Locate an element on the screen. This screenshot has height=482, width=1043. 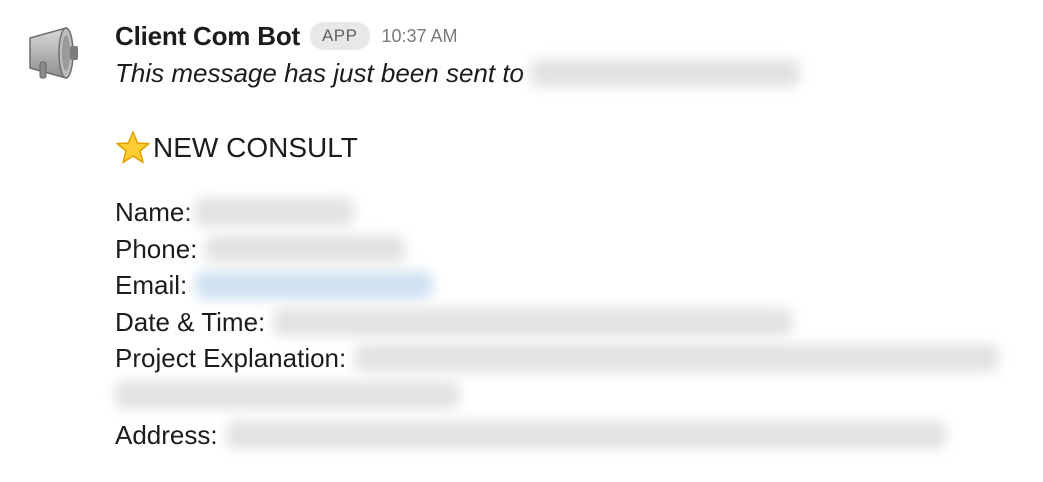
field-date-time: Date & Time: is located at coordinates (579, 322).